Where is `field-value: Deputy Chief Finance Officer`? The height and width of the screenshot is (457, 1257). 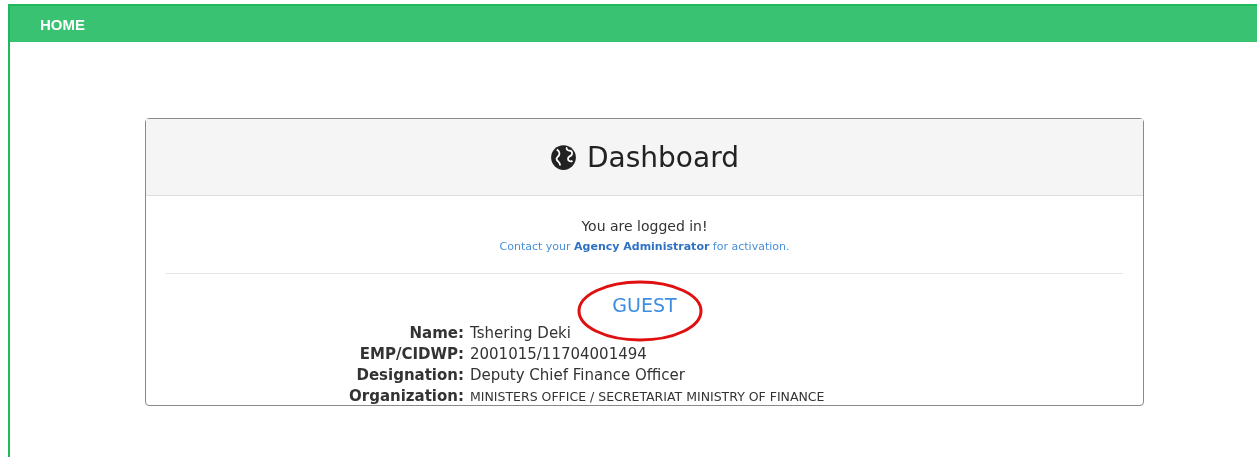 field-value: Deputy Chief Finance Officer is located at coordinates (578, 375).